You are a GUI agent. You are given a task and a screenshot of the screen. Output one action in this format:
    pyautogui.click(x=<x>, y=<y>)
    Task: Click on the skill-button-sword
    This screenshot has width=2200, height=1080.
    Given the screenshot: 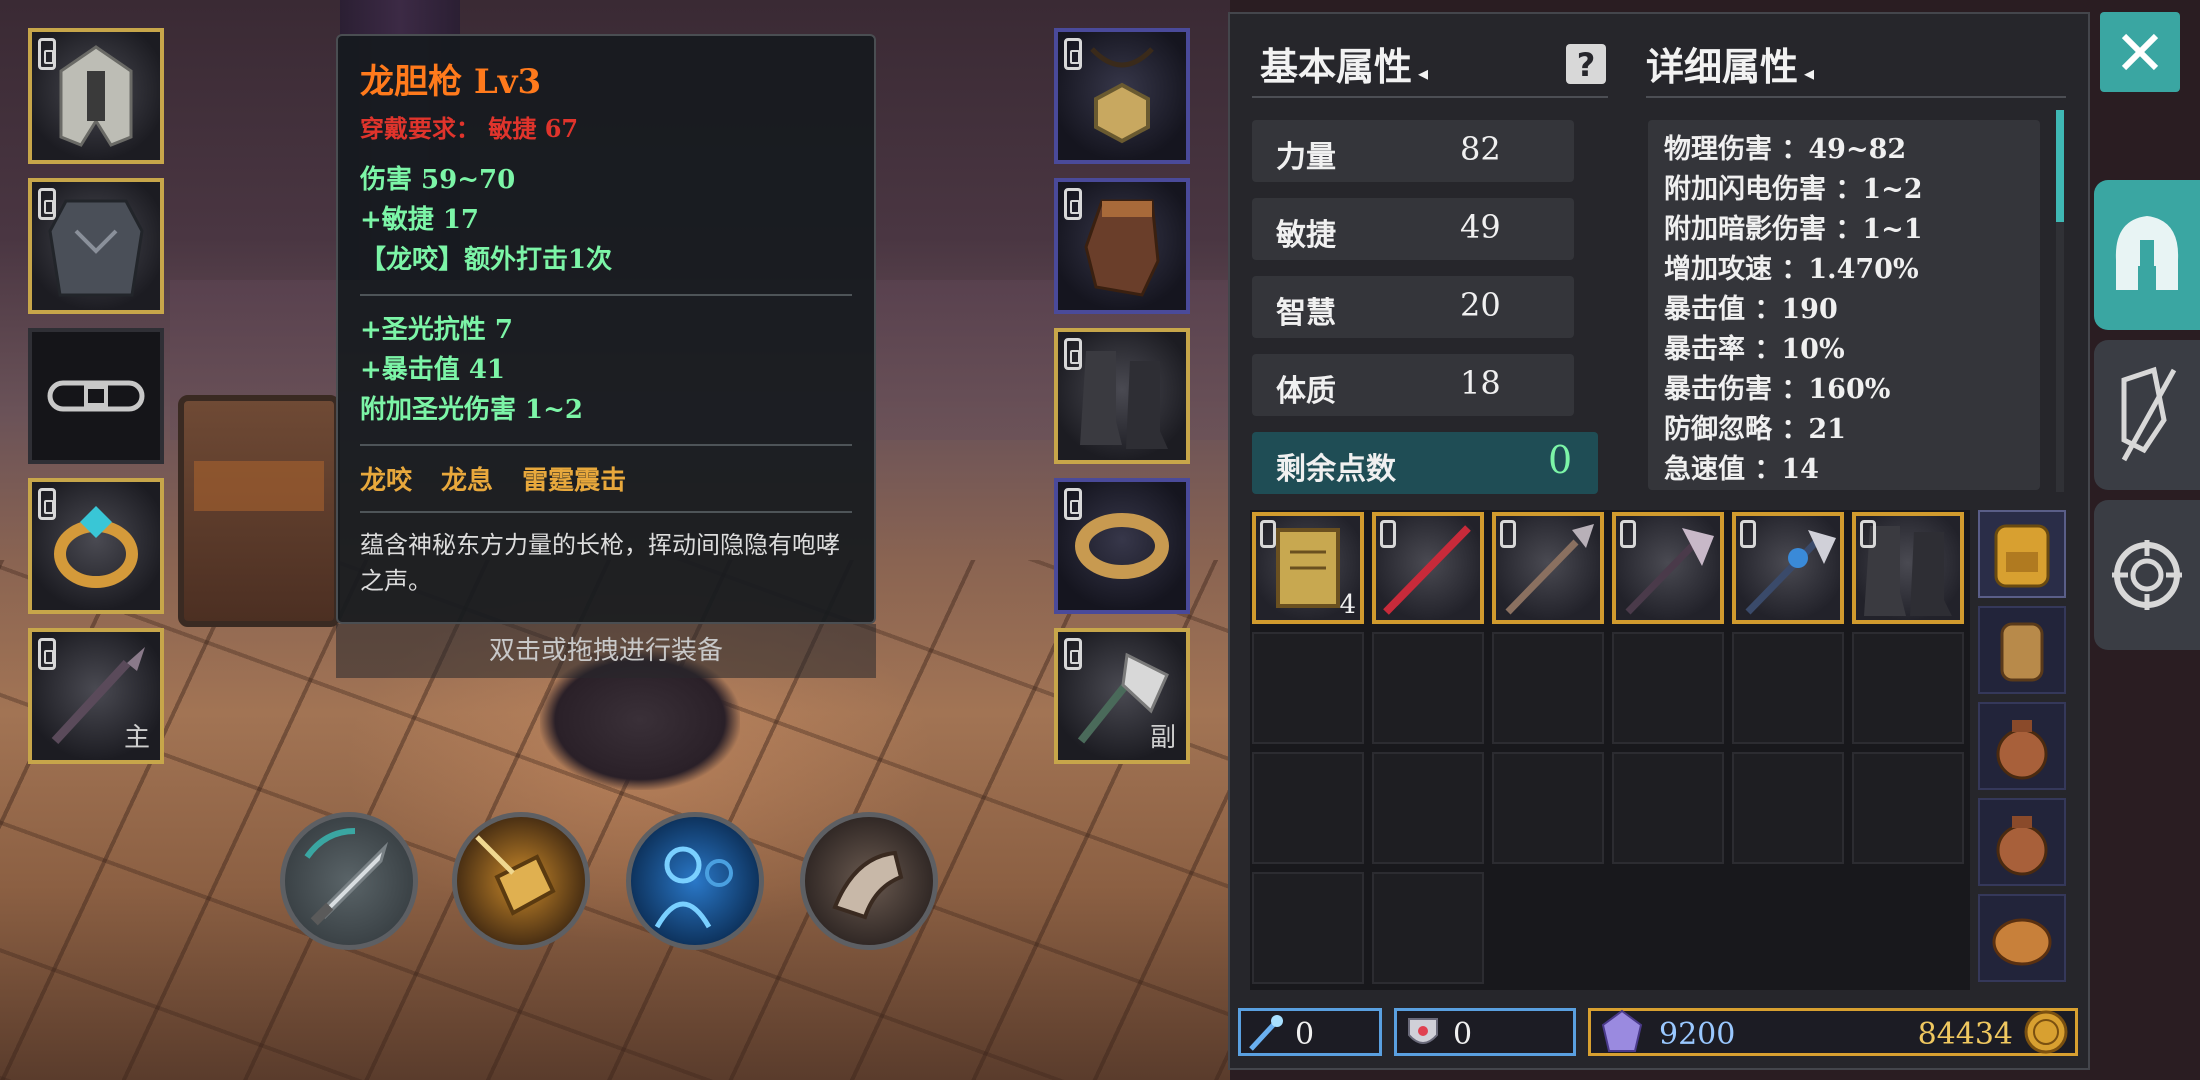 What is the action you would take?
    pyautogui.click(x=349, y=881)
    